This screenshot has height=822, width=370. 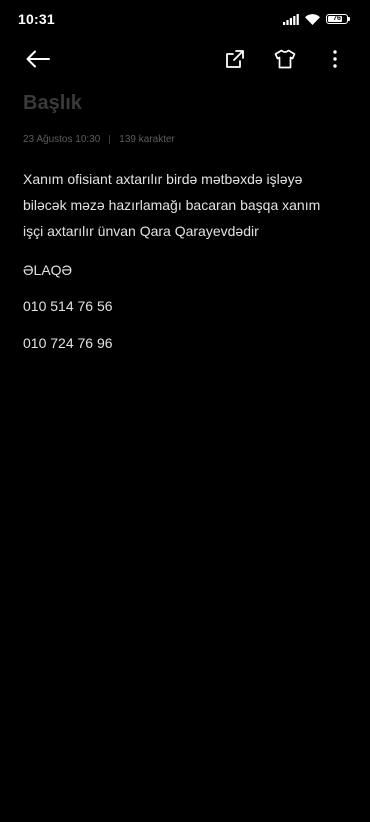 I want to click on phone-number-2: 010 724 76 96, so click(x=68, y=343).